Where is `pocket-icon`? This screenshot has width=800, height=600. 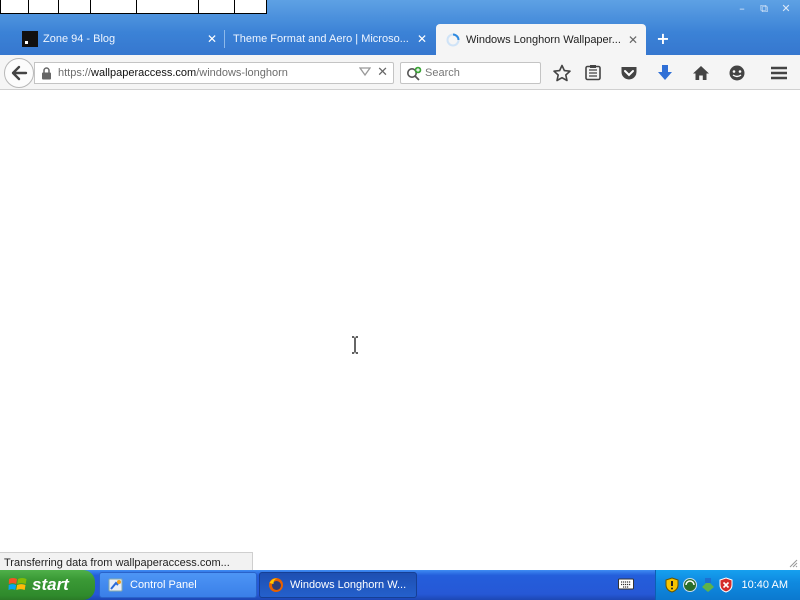 pocket-icon is located at coordinates (629, 73).